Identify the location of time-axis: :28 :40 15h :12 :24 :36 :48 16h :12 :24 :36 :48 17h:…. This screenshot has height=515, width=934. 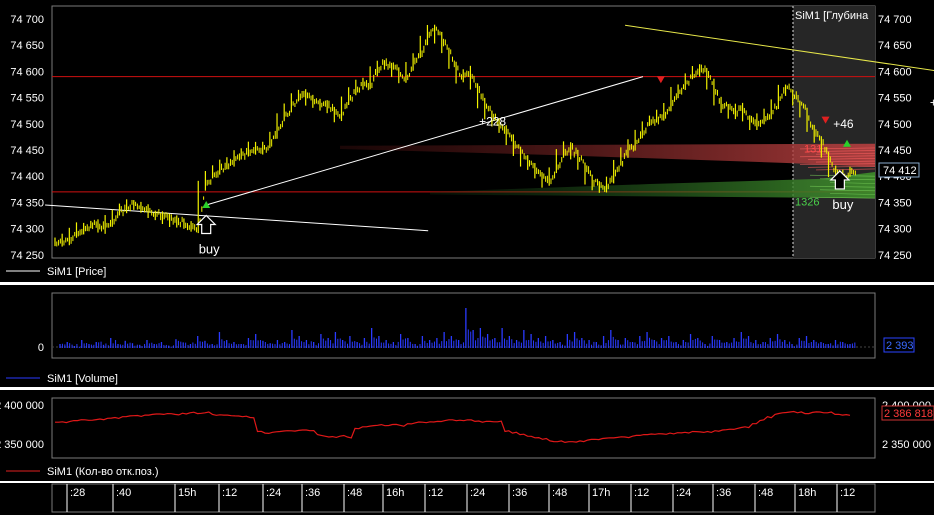
(463, 498).